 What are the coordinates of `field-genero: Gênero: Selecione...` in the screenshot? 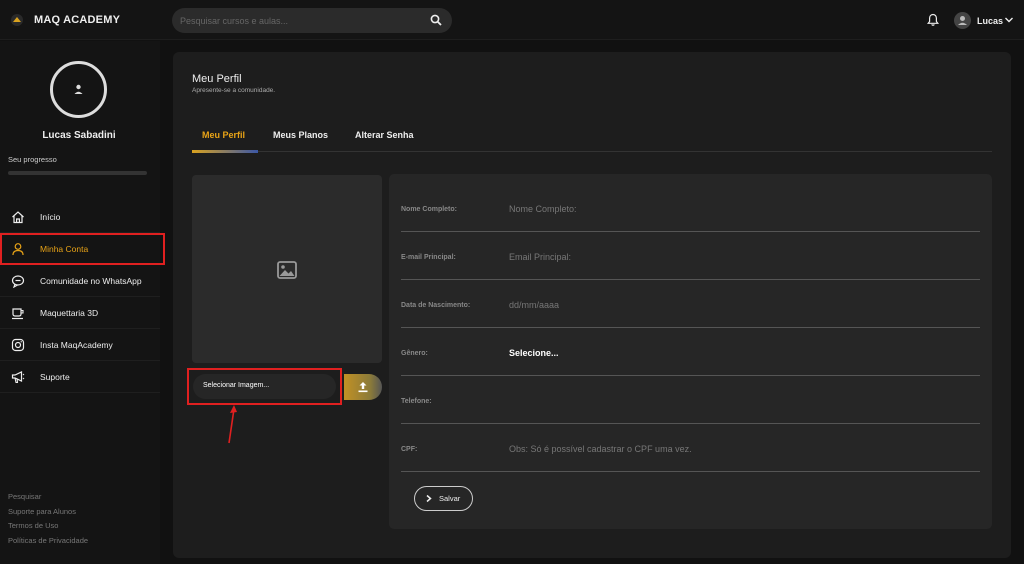 It's located at (690, 352).